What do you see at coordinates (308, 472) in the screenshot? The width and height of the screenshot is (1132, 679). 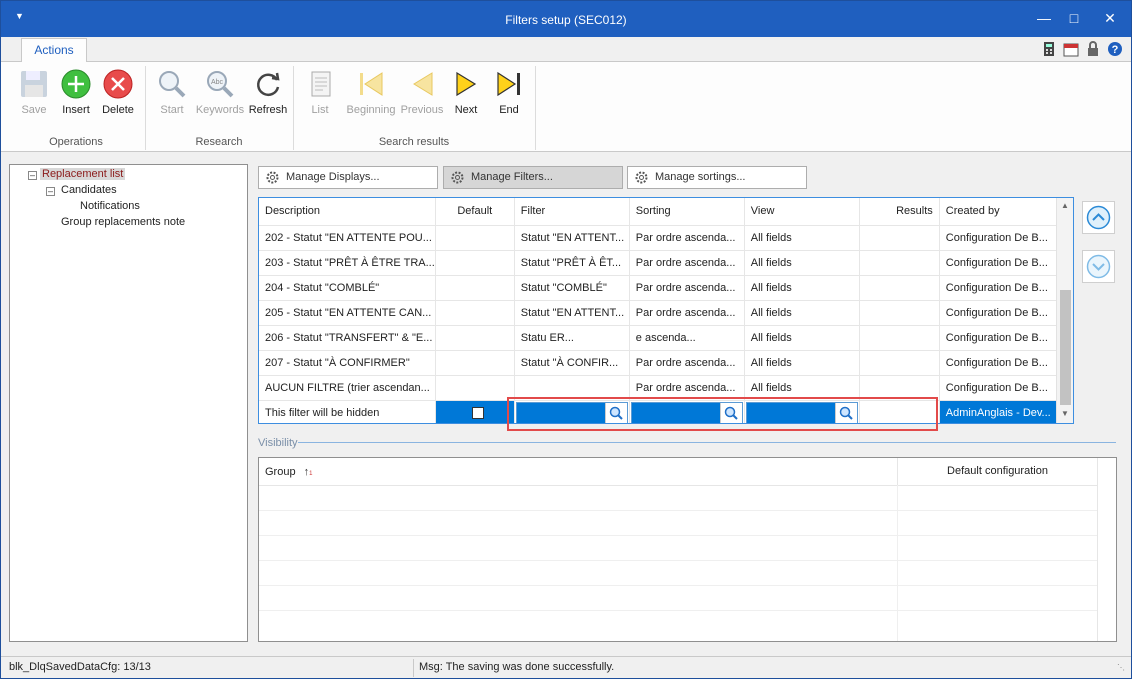 I see `sort-ascending-icon: ↑1` at bounding box center [308, 472].